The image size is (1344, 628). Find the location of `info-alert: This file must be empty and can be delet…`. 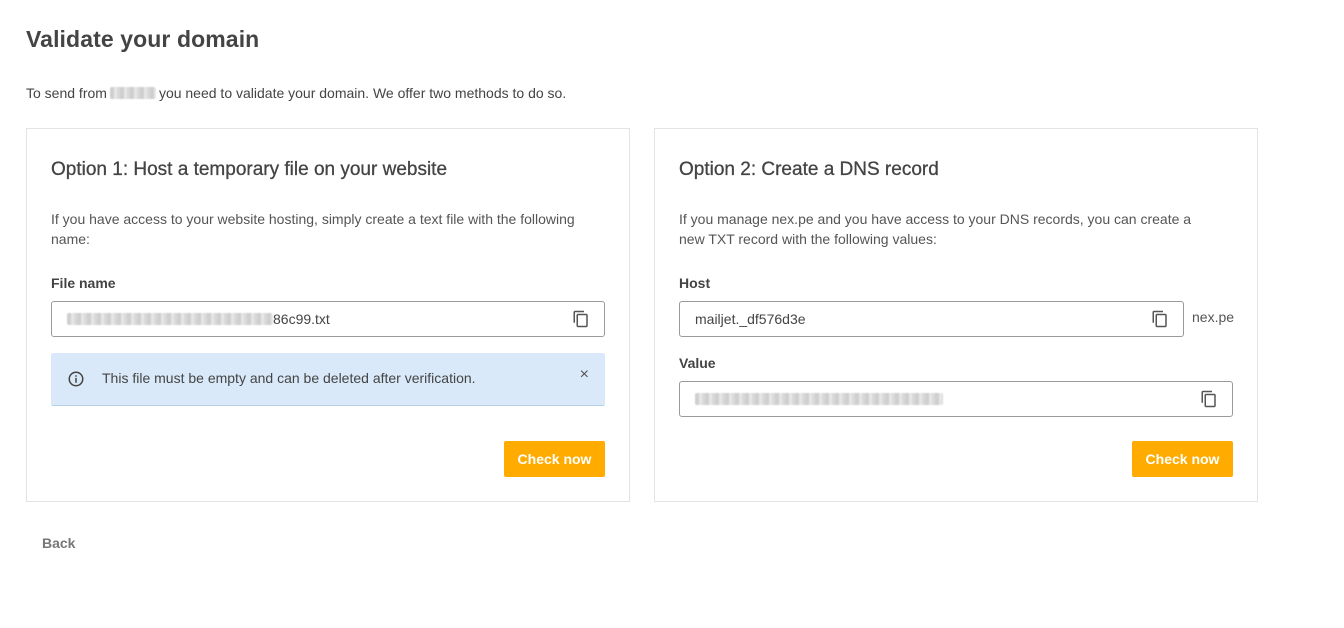

info-alert: This file must be empty and can be delet… is located at coordinates (328, 379).